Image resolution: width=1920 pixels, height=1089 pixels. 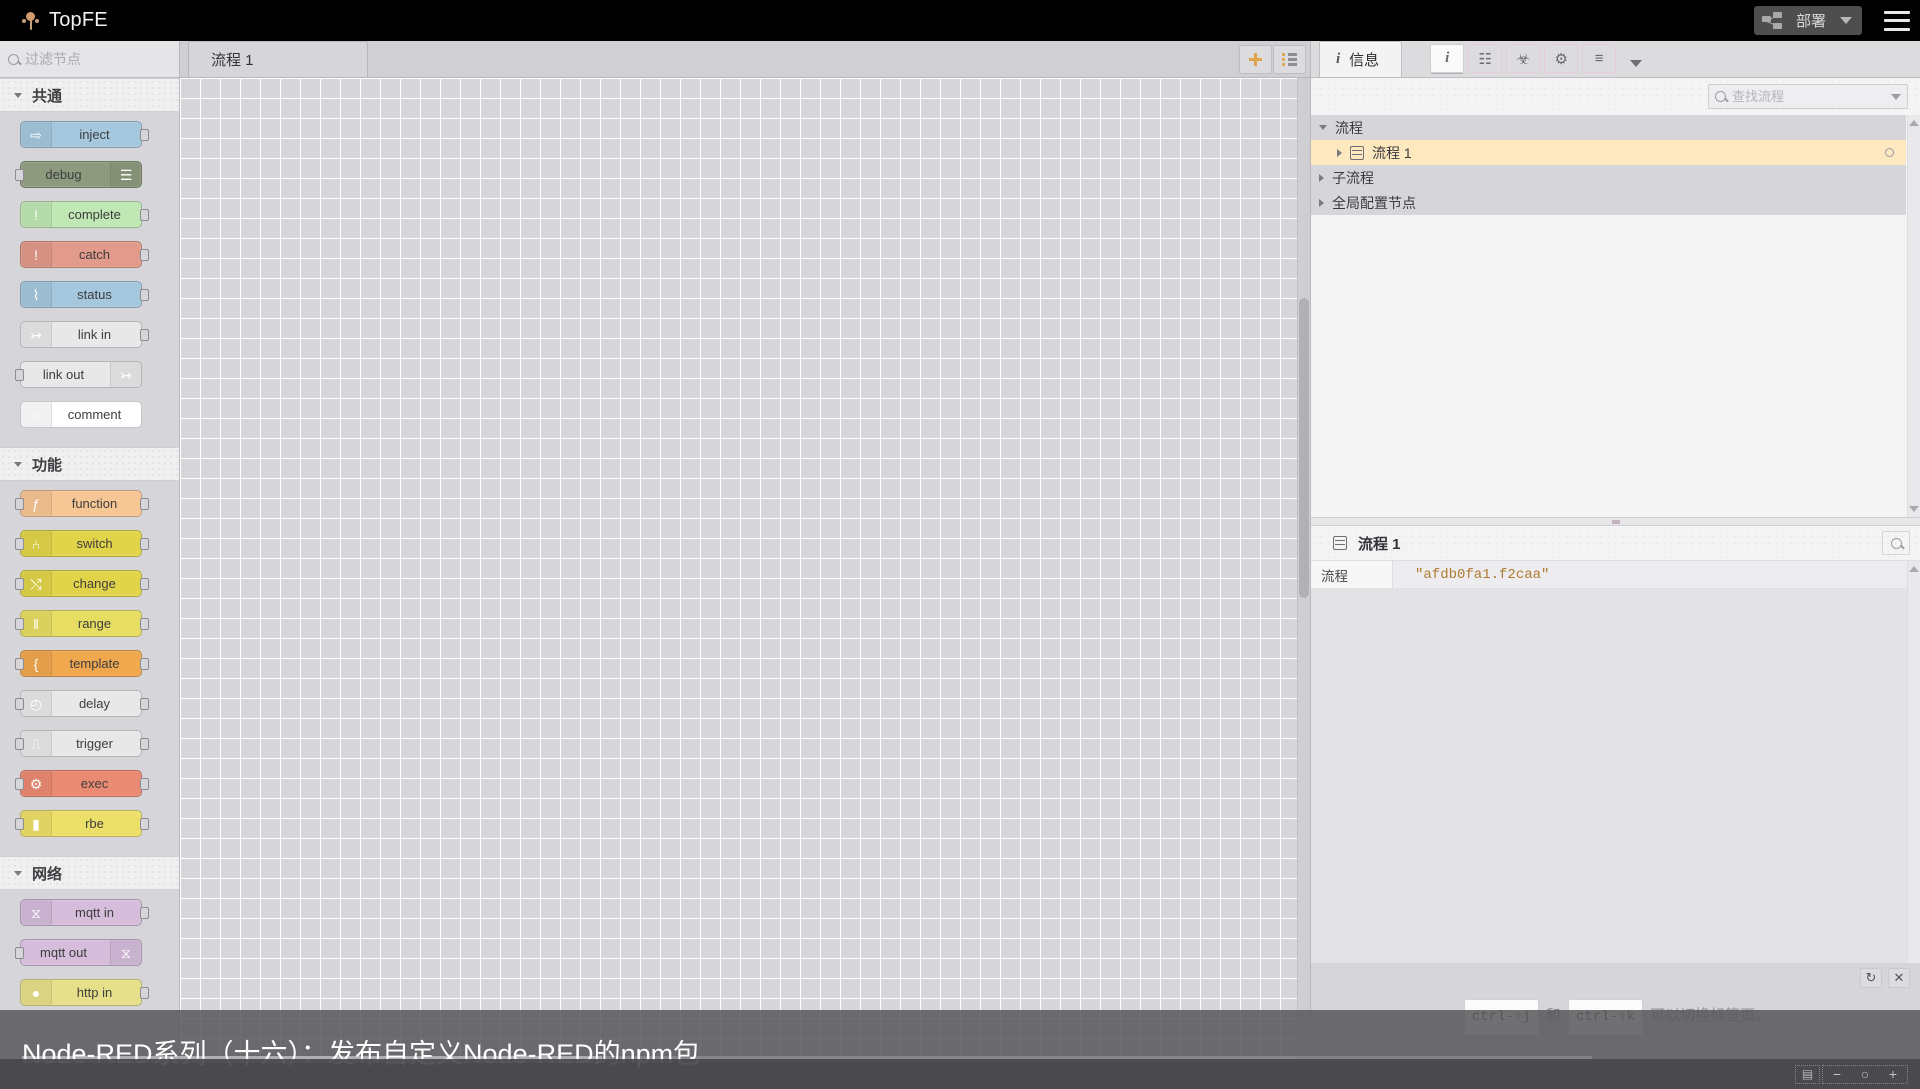 I want to click on sidebar-tab-info-icon: i, so click(x=1447, y=58).